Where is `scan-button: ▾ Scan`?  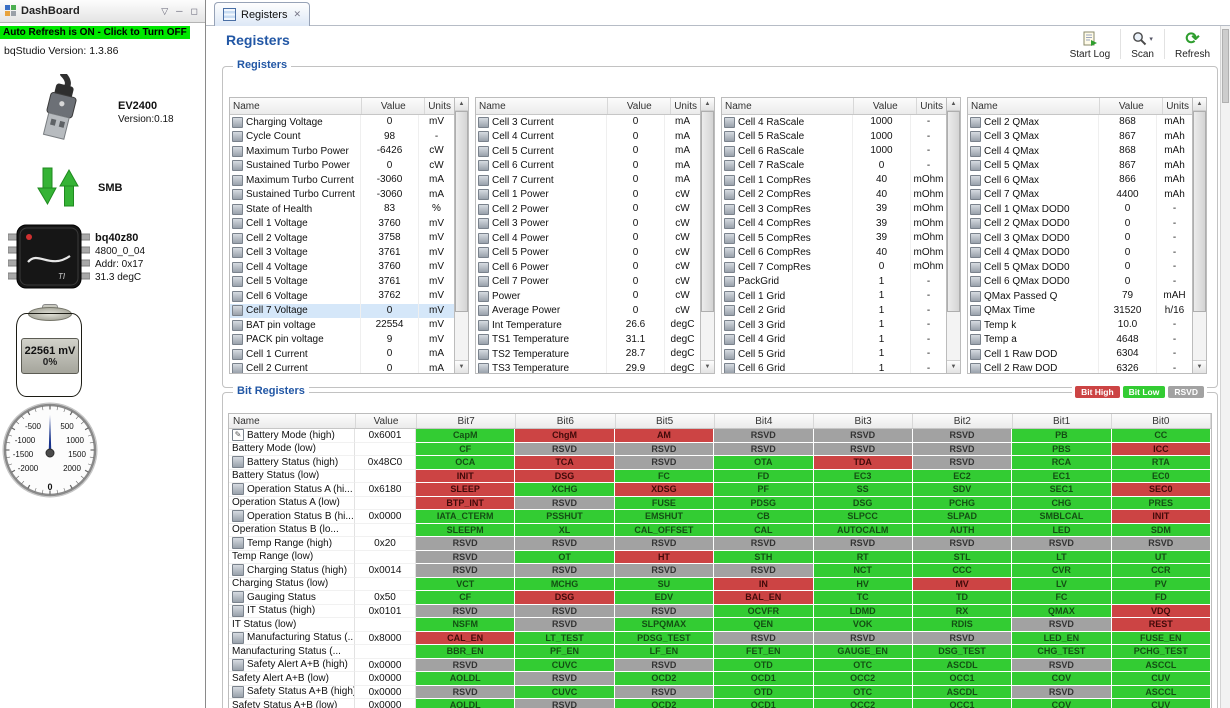 scan-button: ▾ Scan is located at coordinates (1142, 44).